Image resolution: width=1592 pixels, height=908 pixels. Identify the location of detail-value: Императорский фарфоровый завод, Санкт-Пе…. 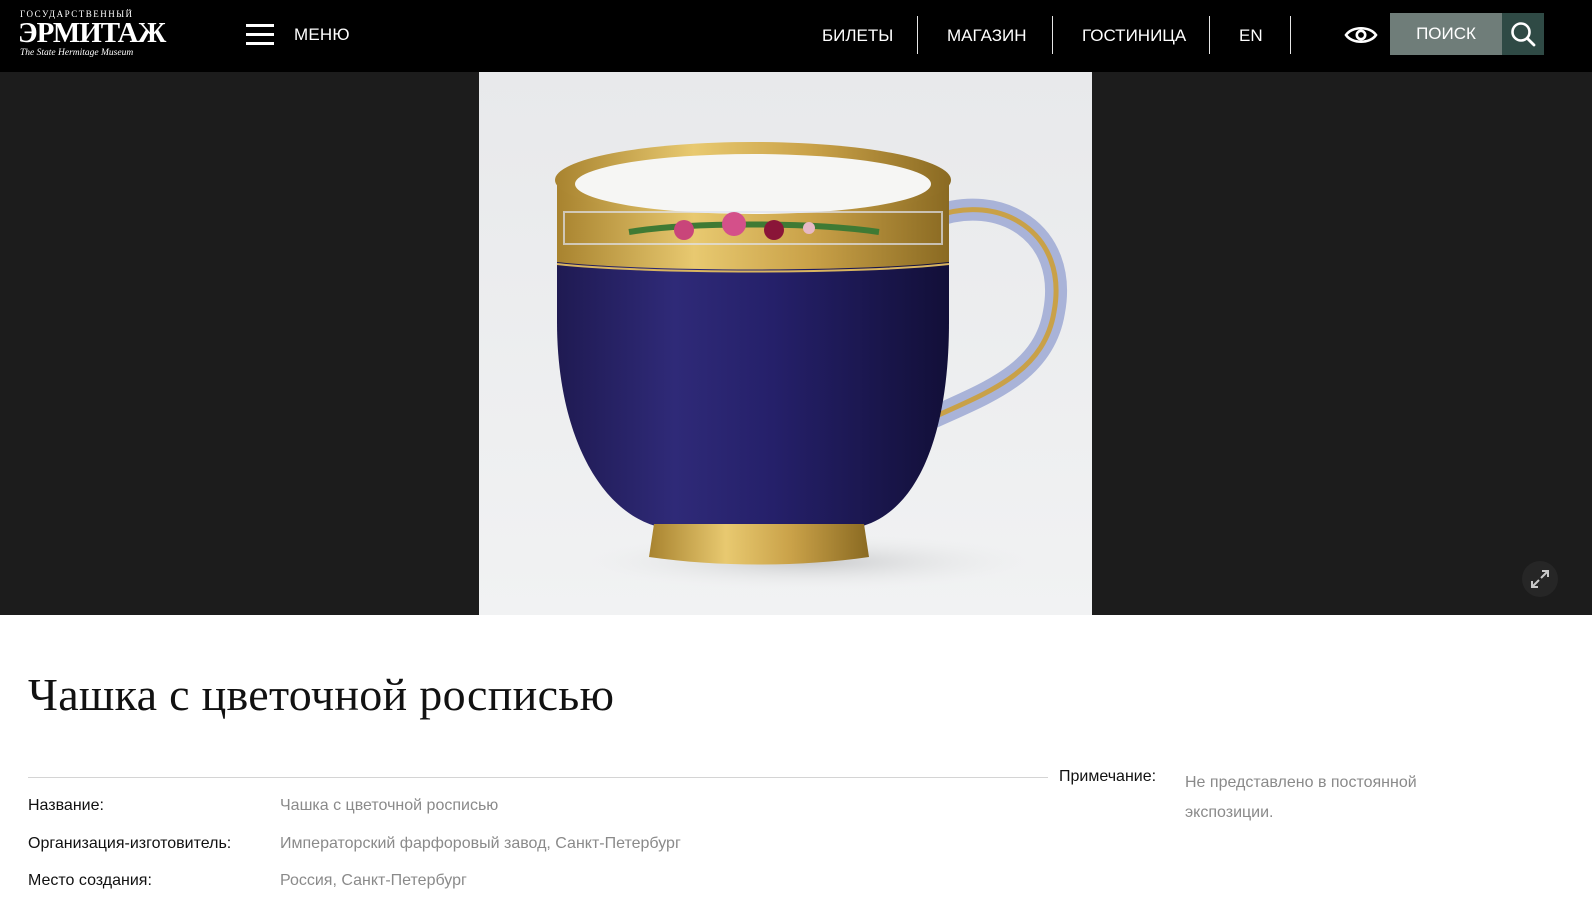
(480, 843).